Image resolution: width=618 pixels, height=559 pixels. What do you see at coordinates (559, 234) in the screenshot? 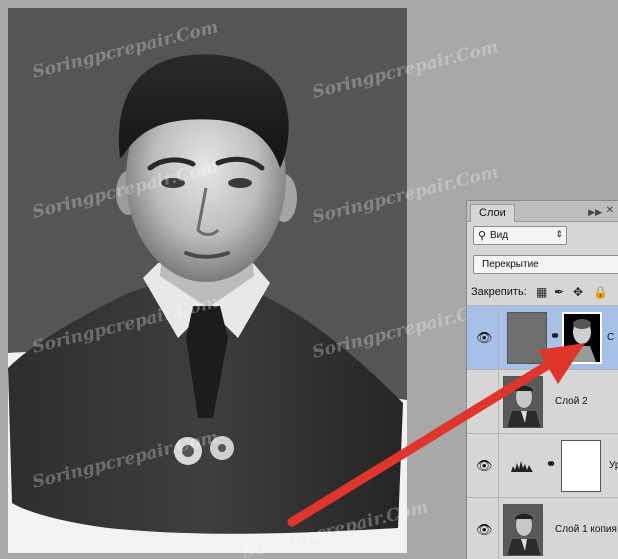
I see `updown-arrow-icon: ⇕` at bounding box center [559, 234].